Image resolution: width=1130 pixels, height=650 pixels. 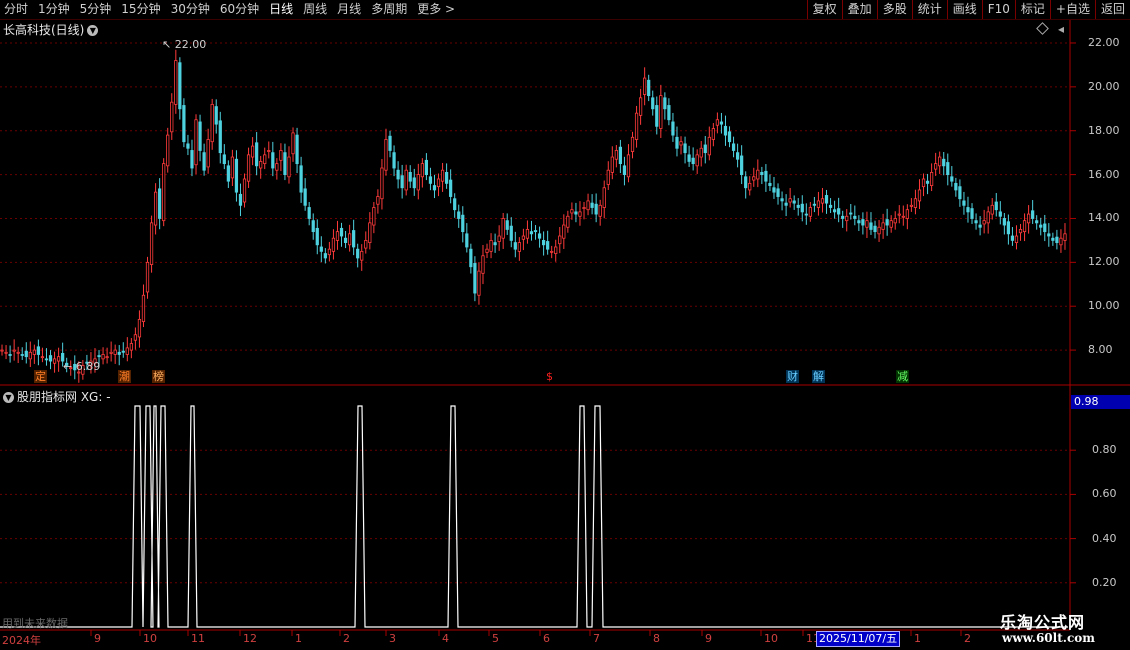 I want to click on price-tick-label: 14.00, so click(x=1104, y=218).